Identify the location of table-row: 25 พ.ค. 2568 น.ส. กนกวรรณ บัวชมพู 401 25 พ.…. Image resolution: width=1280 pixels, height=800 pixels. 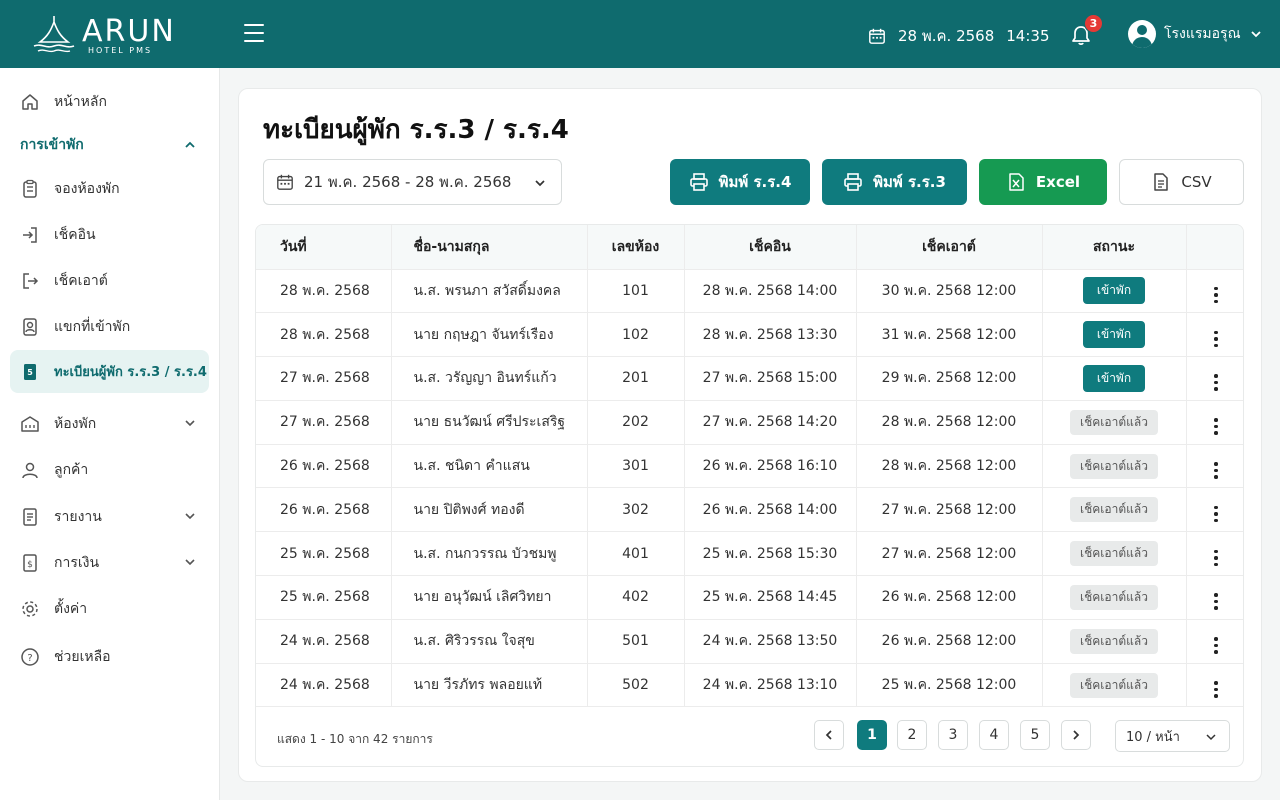
(749, 554).